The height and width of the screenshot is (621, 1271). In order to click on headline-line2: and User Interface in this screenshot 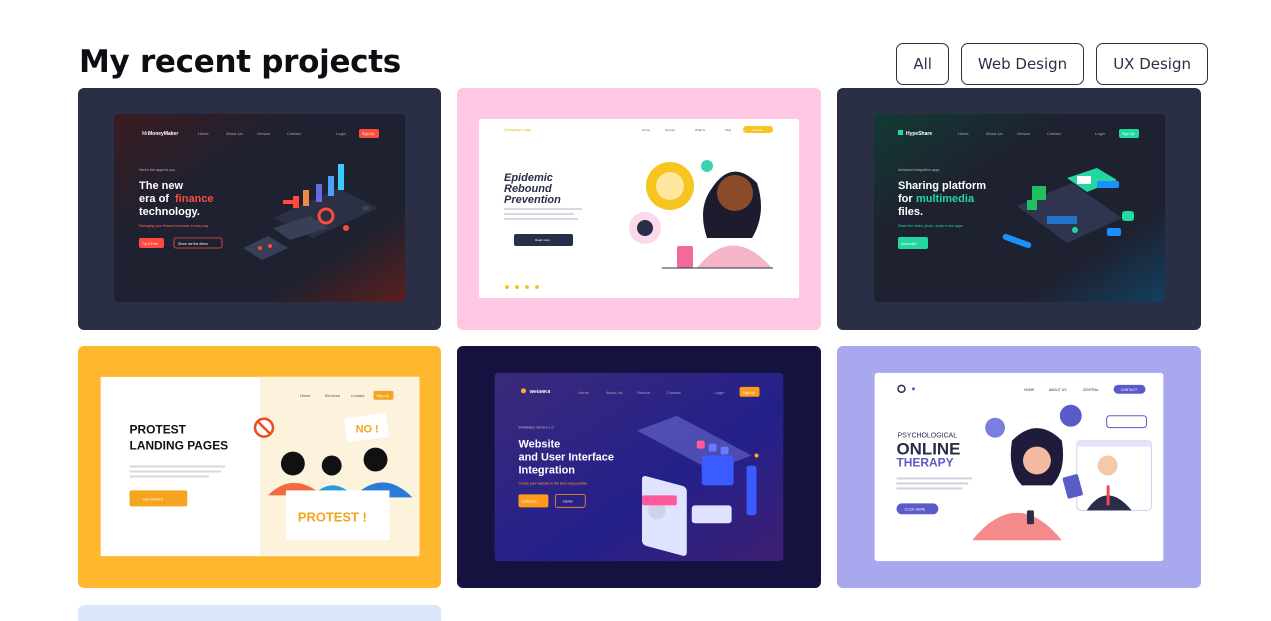, I will do `click(565, 458)`.